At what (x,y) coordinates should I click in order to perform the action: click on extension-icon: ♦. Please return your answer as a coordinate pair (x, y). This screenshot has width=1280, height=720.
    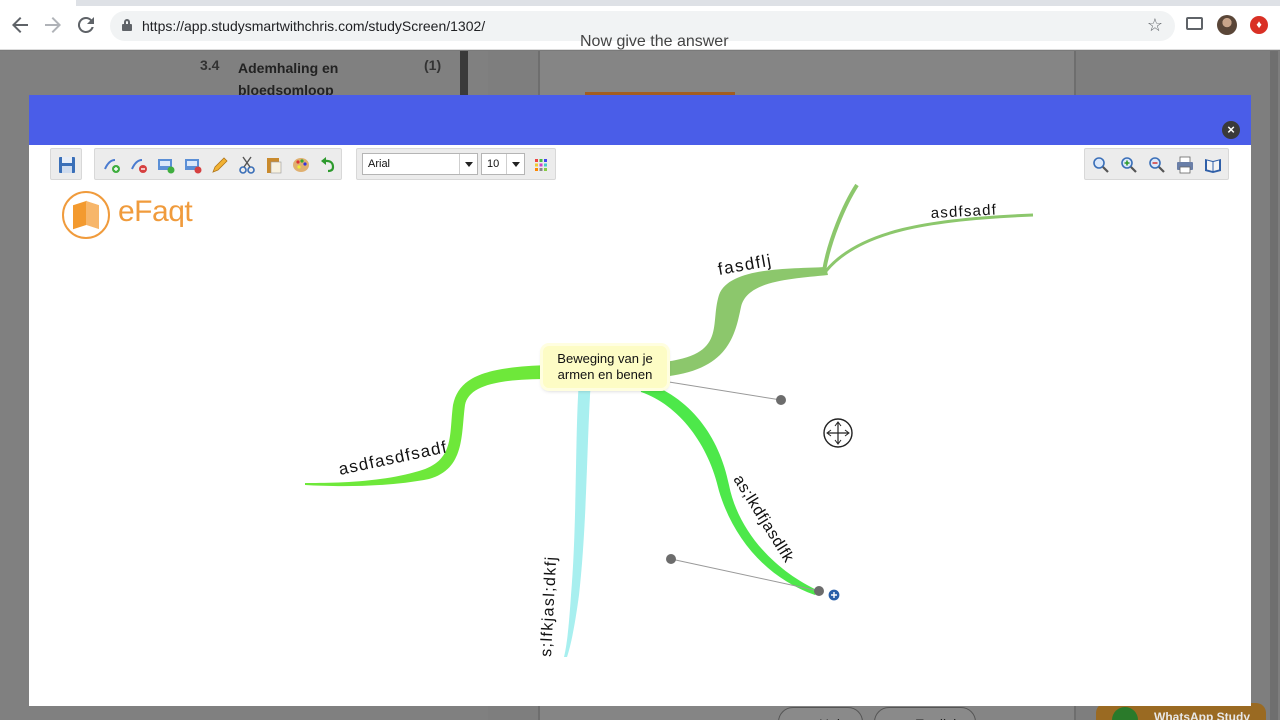
    Looking at the image, I should click on (1259, 25).